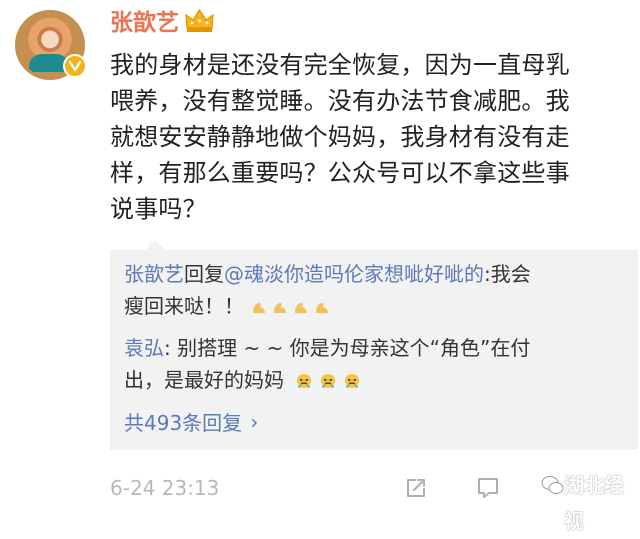 The height and width of the screenshot is (539, 640). I want to click on comment-icon, so click(488, 488).